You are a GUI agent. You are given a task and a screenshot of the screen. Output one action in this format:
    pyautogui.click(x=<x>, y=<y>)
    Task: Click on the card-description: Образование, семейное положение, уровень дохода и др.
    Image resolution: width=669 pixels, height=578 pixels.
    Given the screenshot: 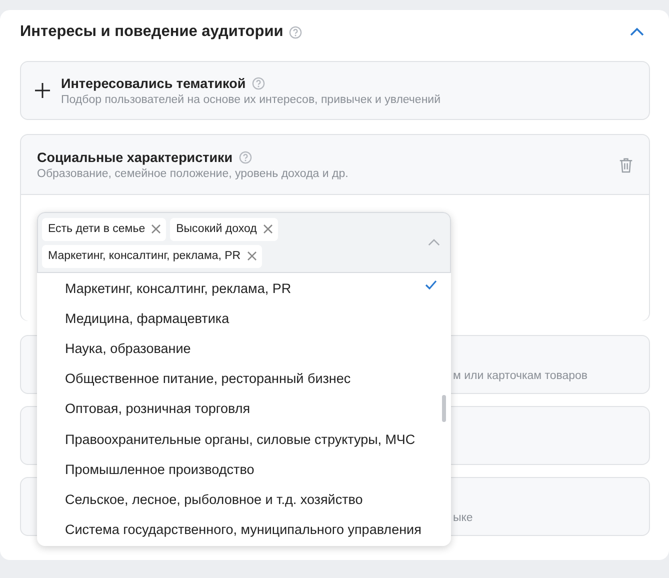 What is the action you would take?
    pyautogui.click(x=192, y=174)
    